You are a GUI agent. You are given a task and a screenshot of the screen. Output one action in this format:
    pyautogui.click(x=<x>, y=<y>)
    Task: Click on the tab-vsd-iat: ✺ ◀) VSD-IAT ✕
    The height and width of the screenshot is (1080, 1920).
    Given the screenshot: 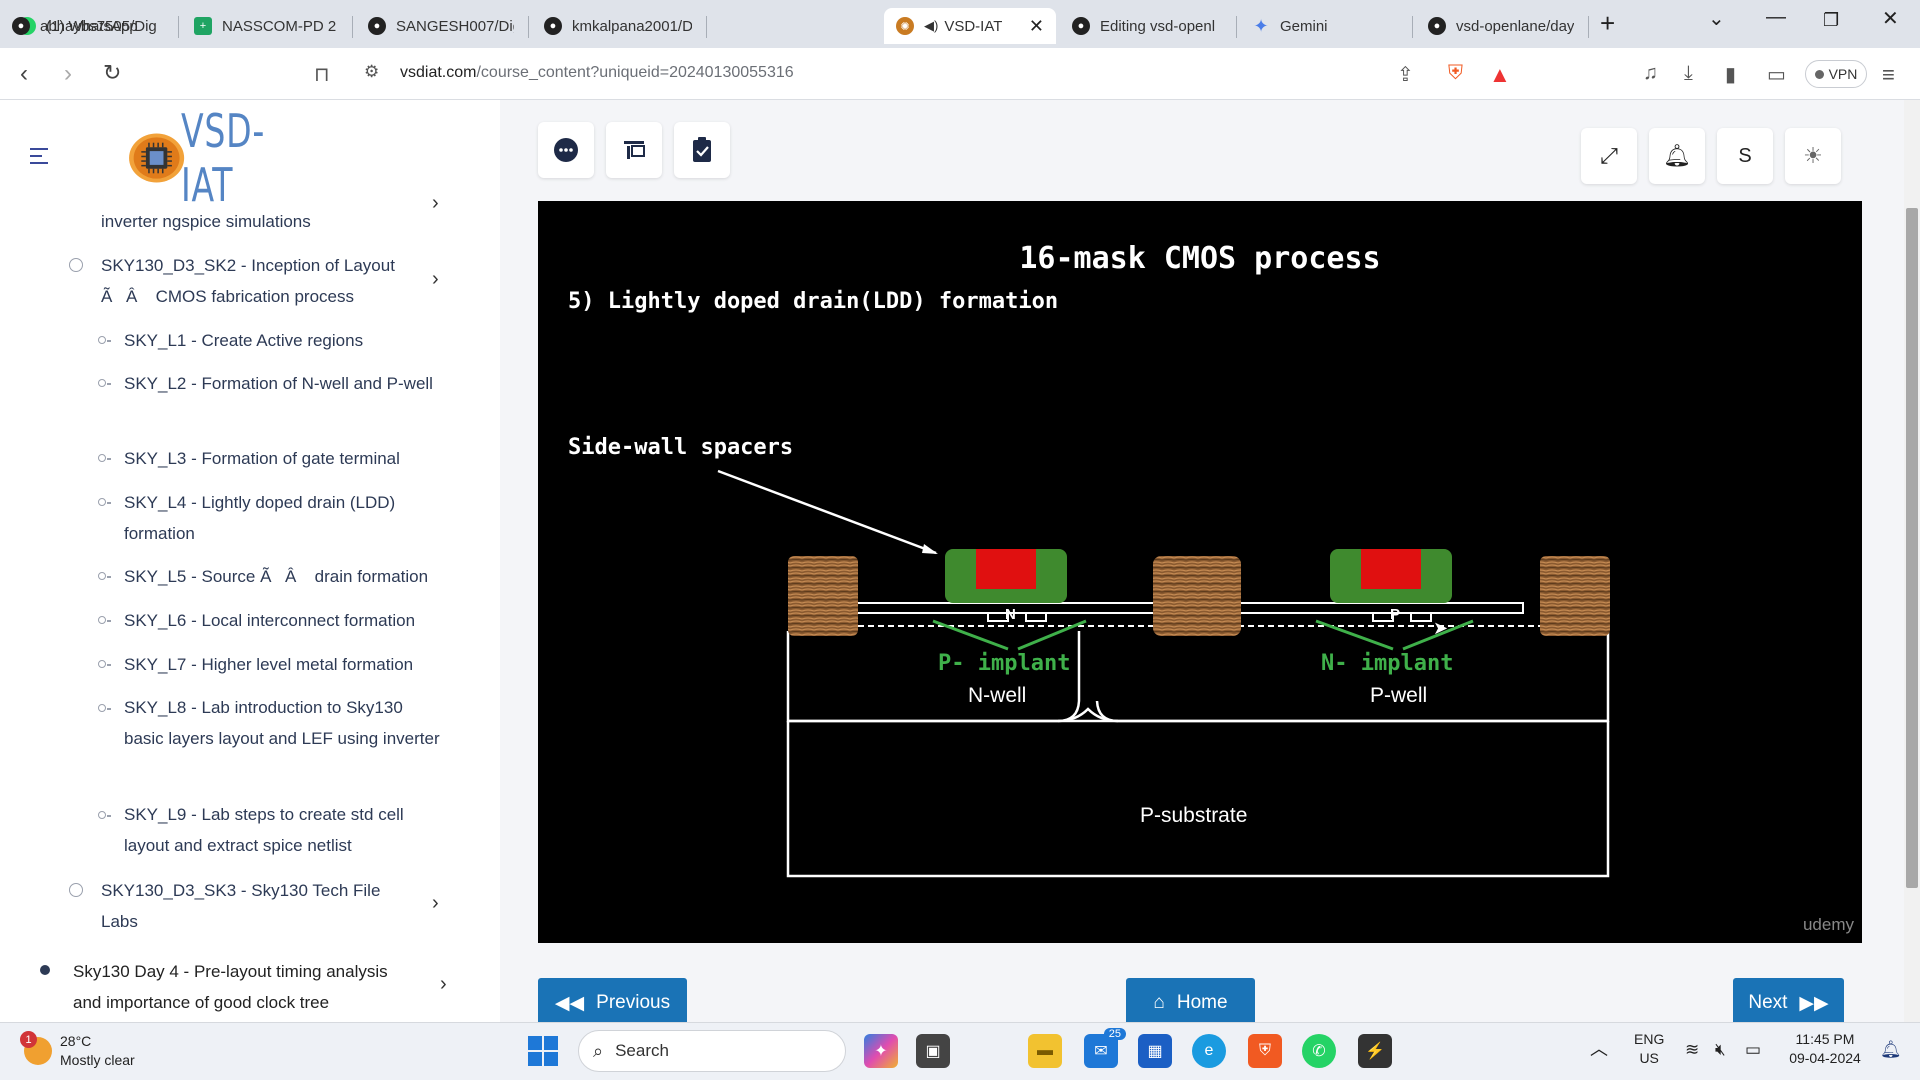 What is the action you would take?
    pyautogui.click(x=970, y=26)
    